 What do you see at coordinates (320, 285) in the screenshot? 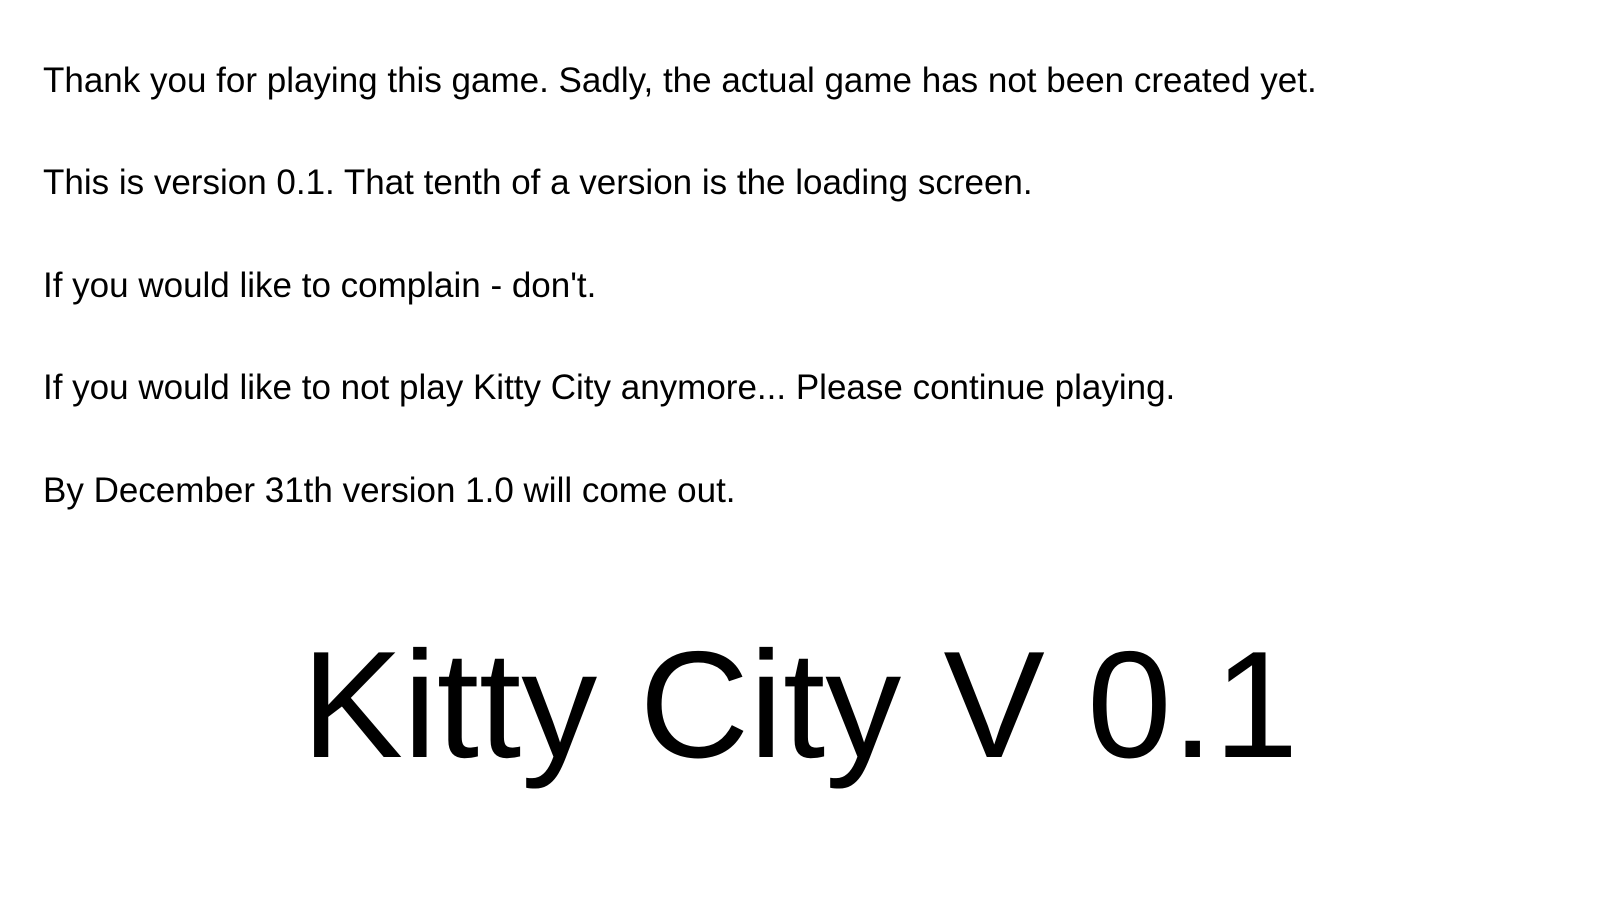
I see `intro-line-complain: If you would like to complain - don't.` at bounding box center [320, 285].